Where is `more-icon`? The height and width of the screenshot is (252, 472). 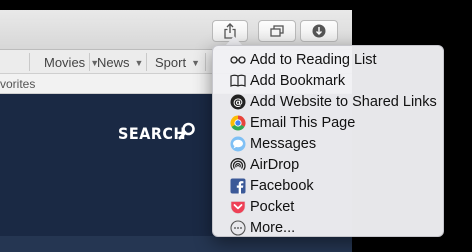
more-icon is located at coordinates (238, 227).